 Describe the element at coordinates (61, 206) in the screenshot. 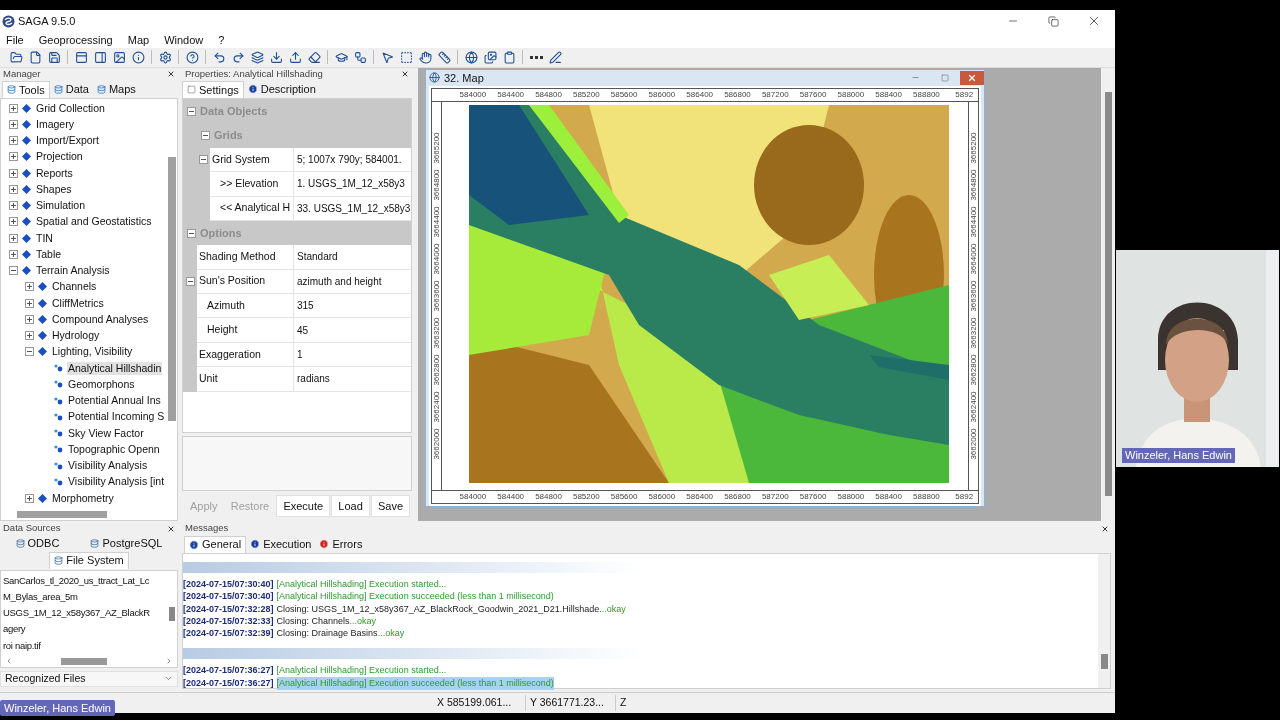

I see `tree-item: Simulation` at that location.